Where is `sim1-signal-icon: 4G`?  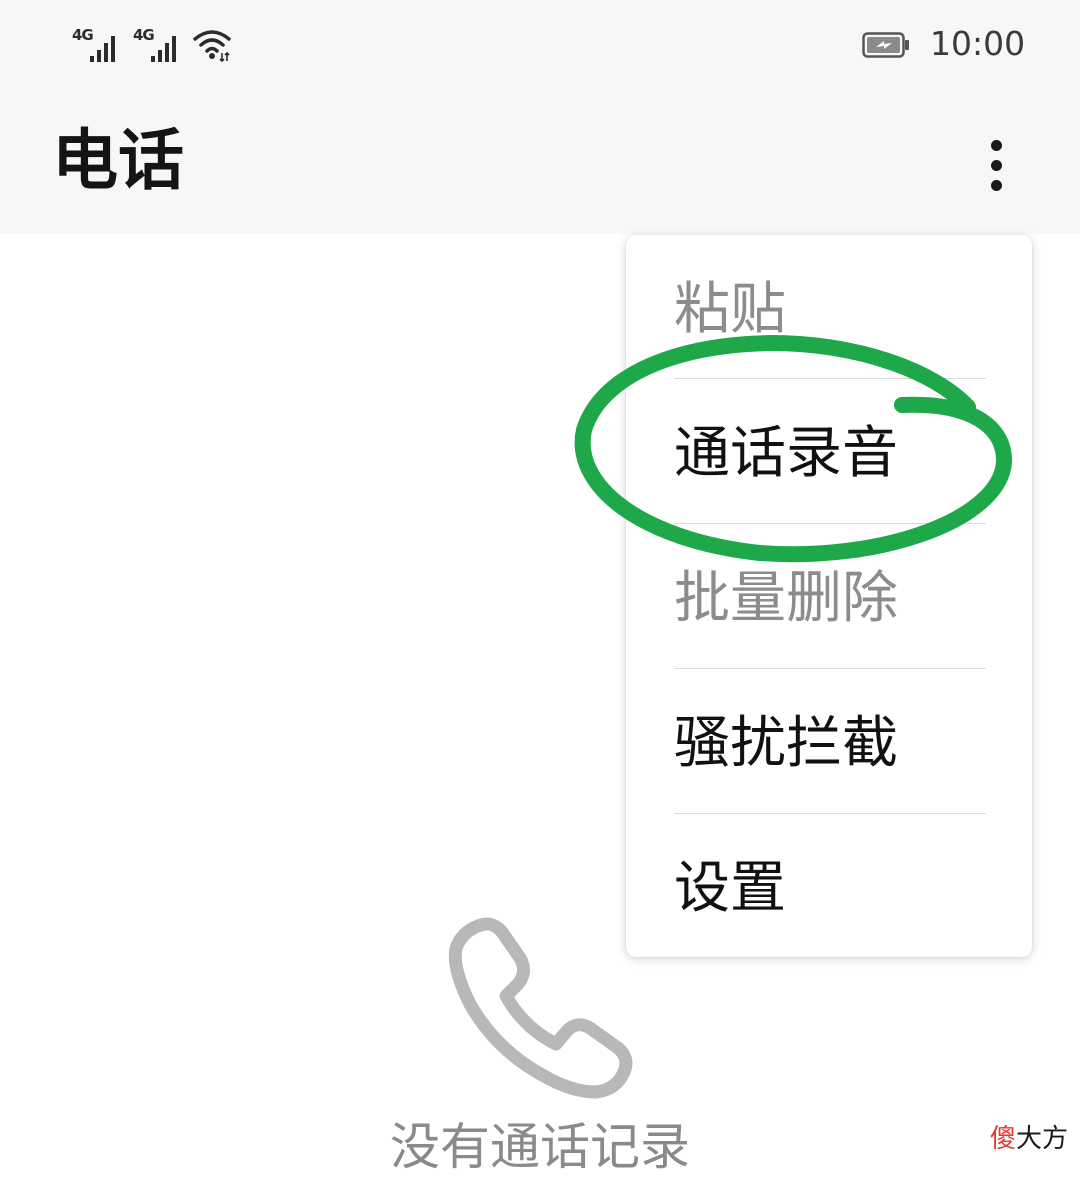
sim1-signal-icon: 4G is located at coordinates (100, 44).